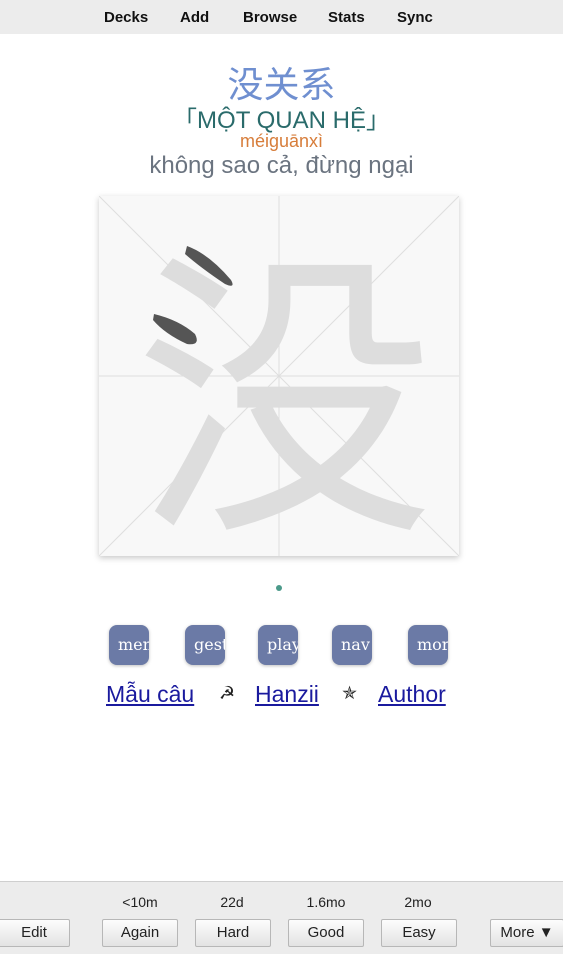  What do you see at coordinates (350, 693) in the screenshot?
I see `star-icon: ✯` at bounding box center [350, 693].